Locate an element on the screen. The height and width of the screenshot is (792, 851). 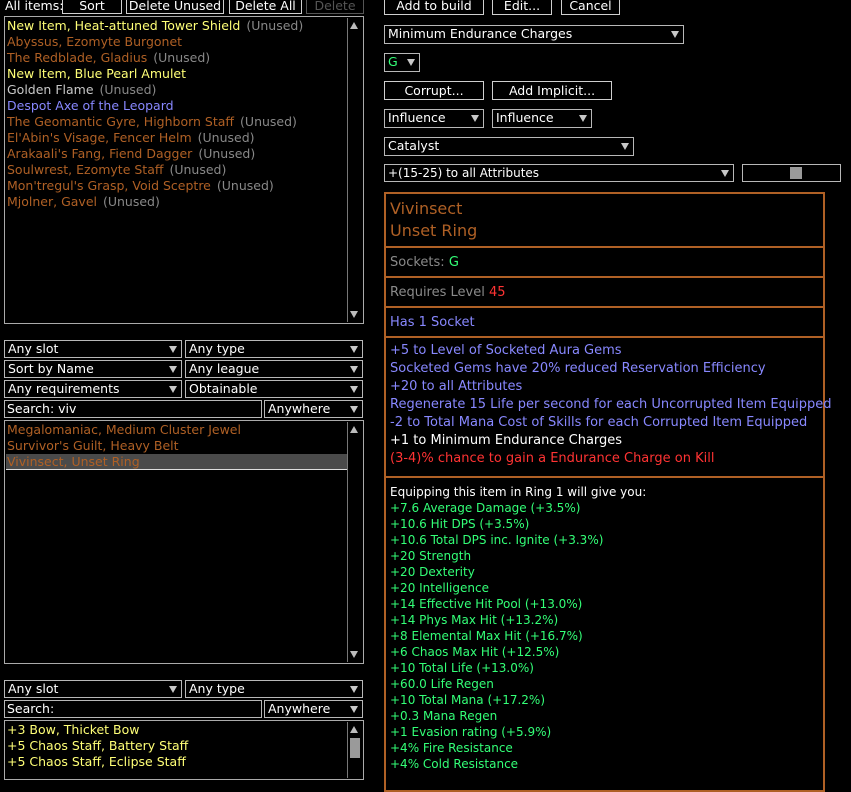
list-item: Megalomaniac, Medium Cluster Jewel is located at coordinates (176, 430).